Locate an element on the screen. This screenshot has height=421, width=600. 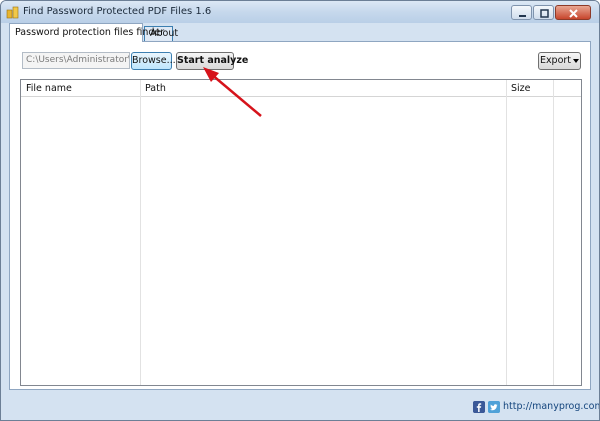
close-icon is located at coordinates (573, 13).